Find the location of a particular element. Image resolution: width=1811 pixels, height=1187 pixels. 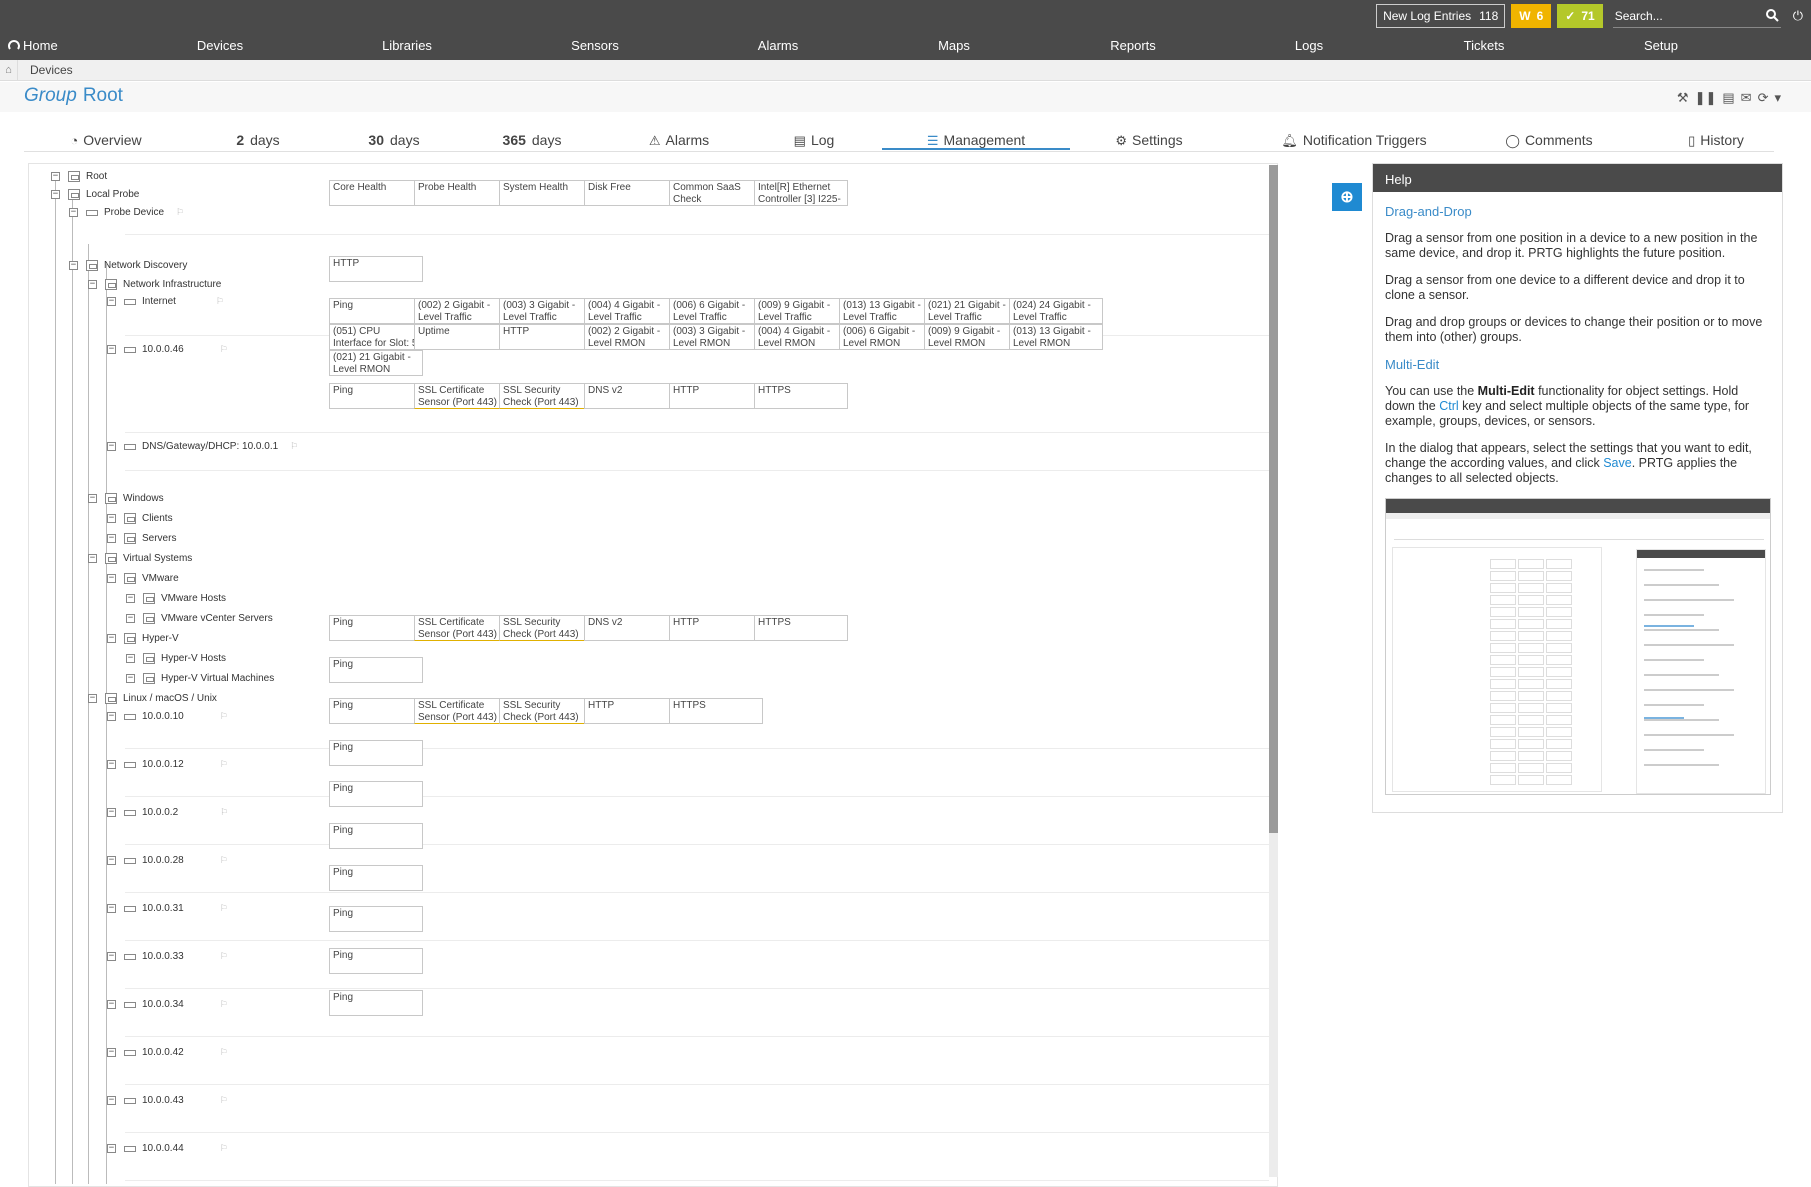

sensor-tile: (013) 13 Gigabit - Level RMON is located at coordinates (1056, 337).